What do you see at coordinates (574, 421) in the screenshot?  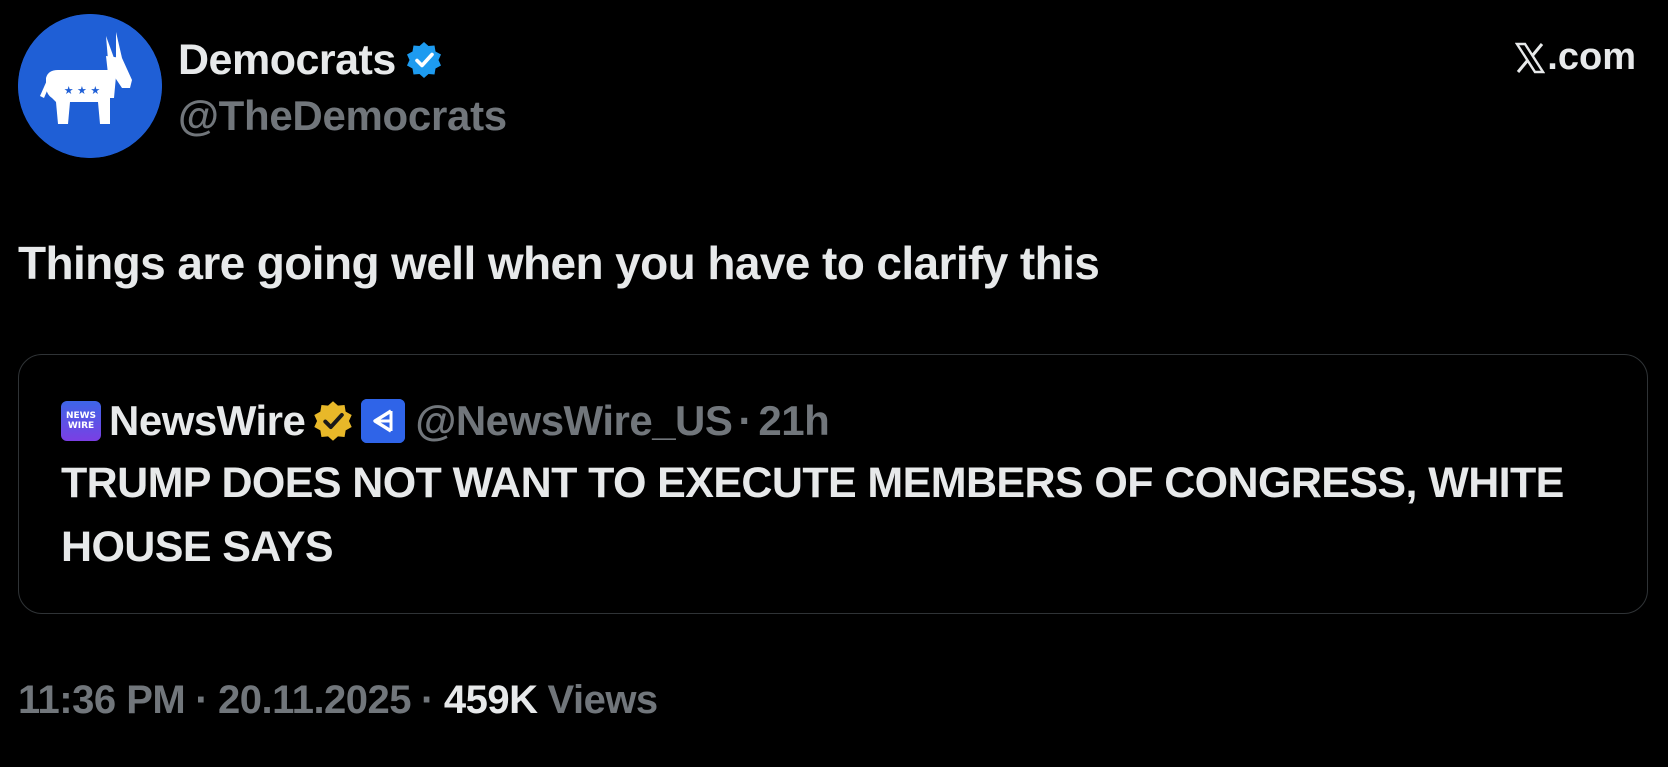 I see `quoted-handle: @NewsWire_US` at bounding box center [574, 421].